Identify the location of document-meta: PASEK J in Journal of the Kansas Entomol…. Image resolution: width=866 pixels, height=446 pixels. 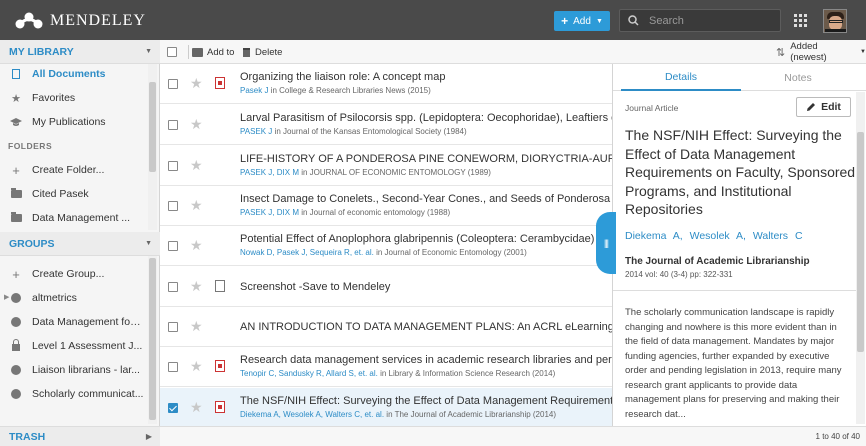
(353, 131).